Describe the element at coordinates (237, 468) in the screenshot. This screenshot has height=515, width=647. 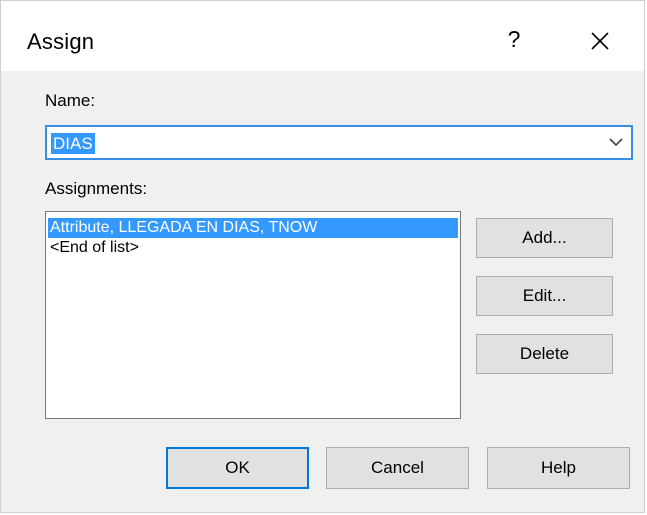
I see `ok-button: OK` at that location.